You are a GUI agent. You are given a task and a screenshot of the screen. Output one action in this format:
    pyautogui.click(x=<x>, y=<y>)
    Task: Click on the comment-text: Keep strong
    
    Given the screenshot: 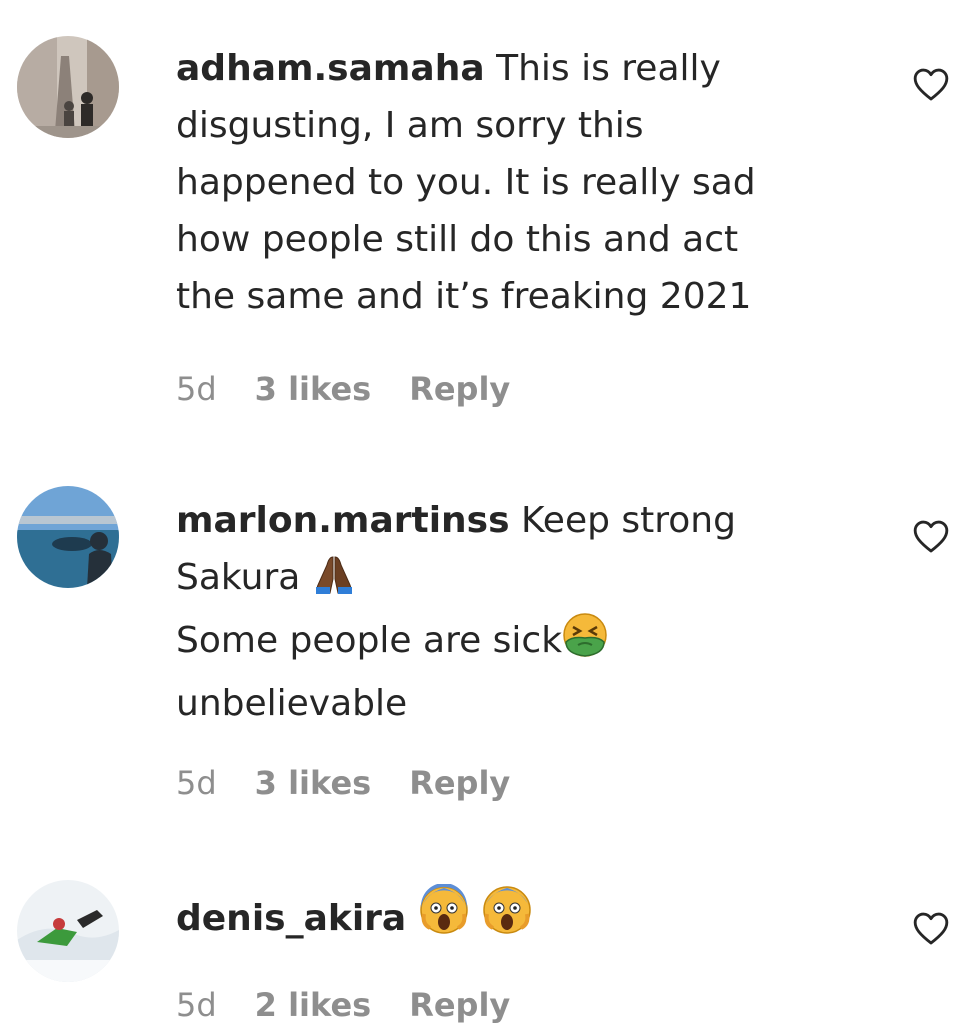 What is the action you would take?
    pyautogui.click(x=628, y=520)
    